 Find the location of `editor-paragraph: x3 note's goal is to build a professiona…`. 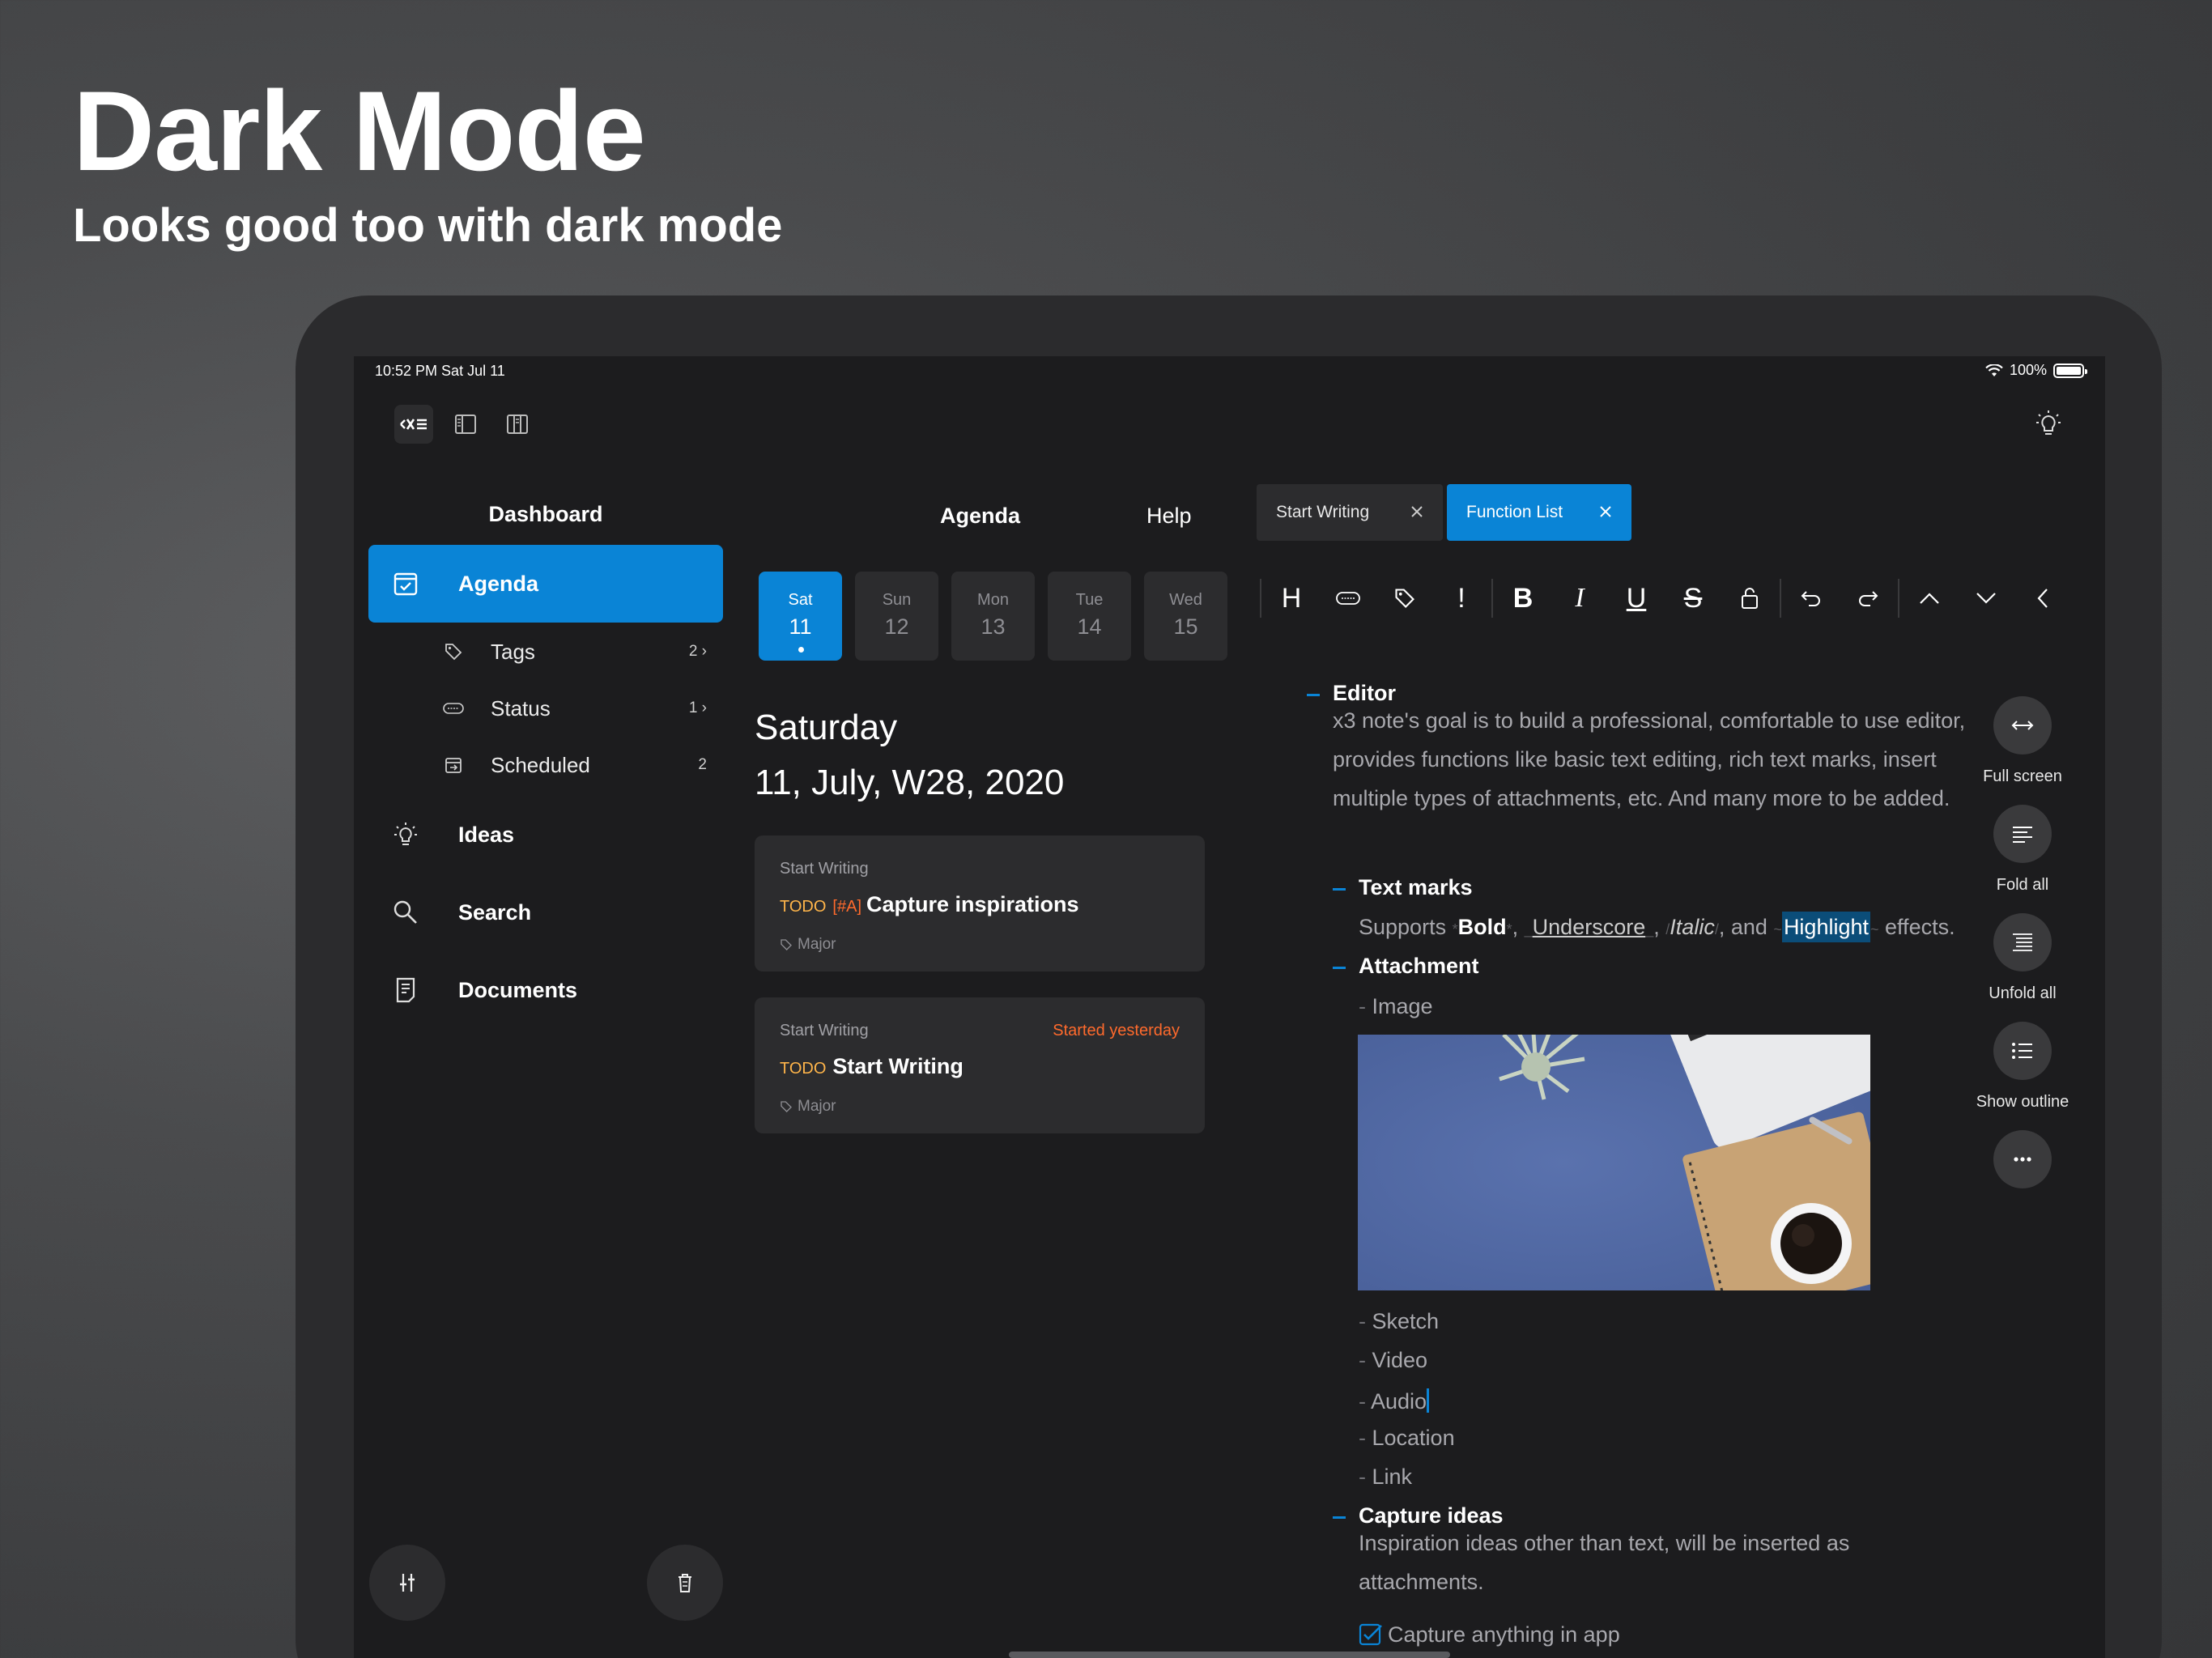

editor-paragraph: x3 note's goal is to build a professiona… is located at coordinates (1653, 759).